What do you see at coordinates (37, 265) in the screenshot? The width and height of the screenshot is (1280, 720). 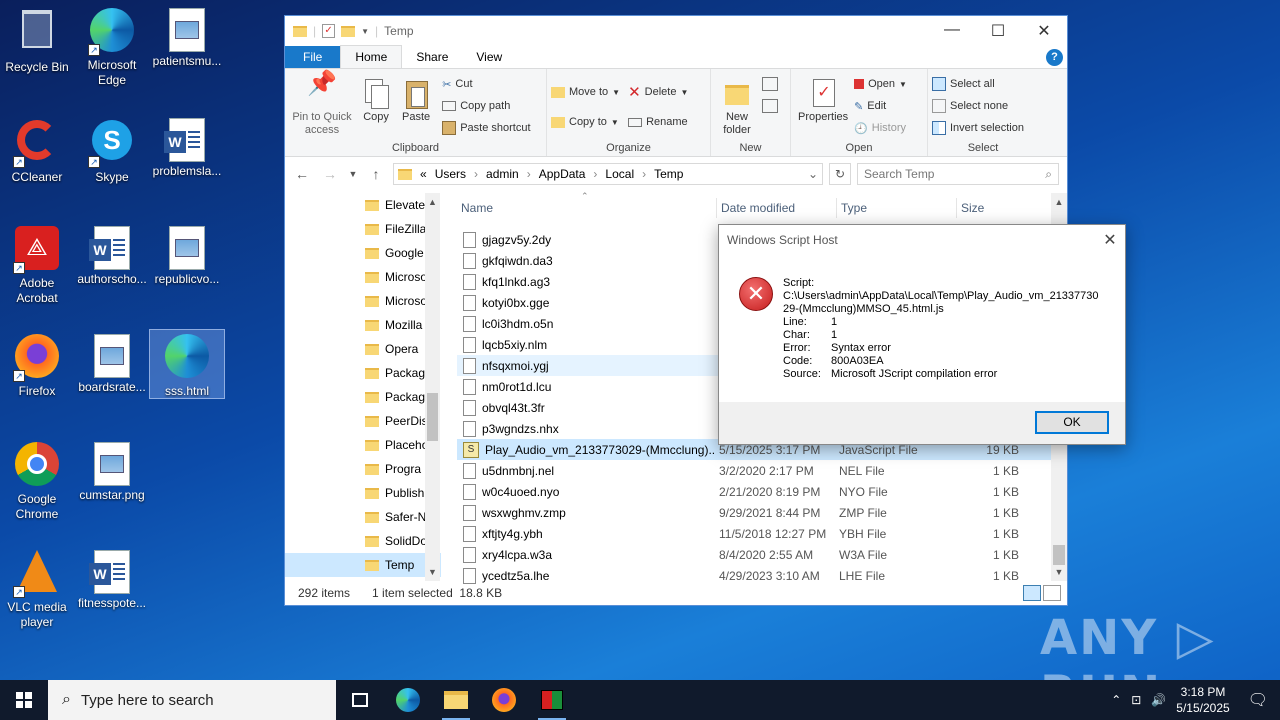 I see `desktop-icon-adobe-acrobat: ⟁ ↗ Adobe Acrobat` at bounding box center [37, 265].